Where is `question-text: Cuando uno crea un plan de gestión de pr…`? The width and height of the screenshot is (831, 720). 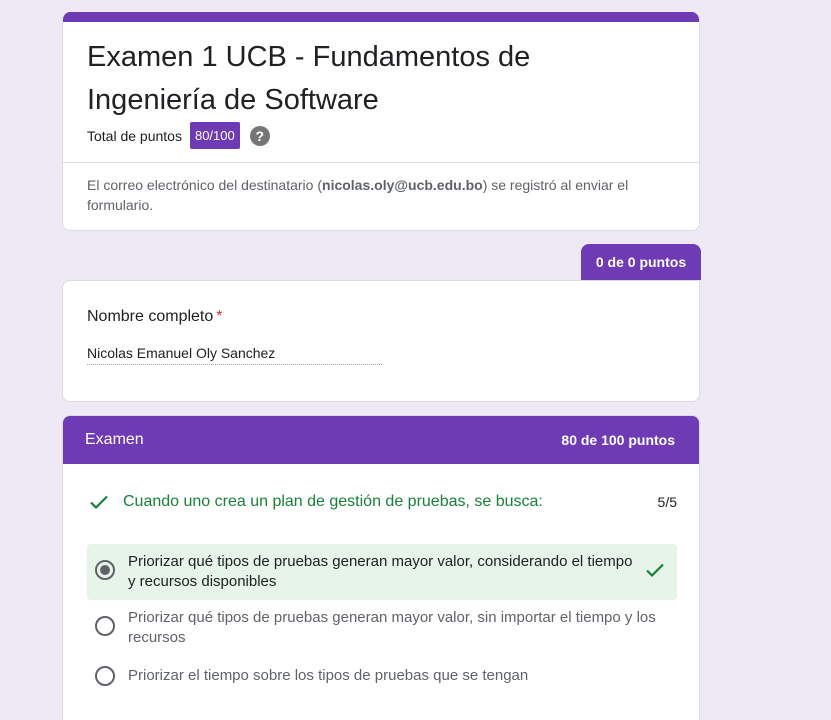
question-text: Cuando uno crea un plan de gestión de pr… is located at coordinates (333, 501).